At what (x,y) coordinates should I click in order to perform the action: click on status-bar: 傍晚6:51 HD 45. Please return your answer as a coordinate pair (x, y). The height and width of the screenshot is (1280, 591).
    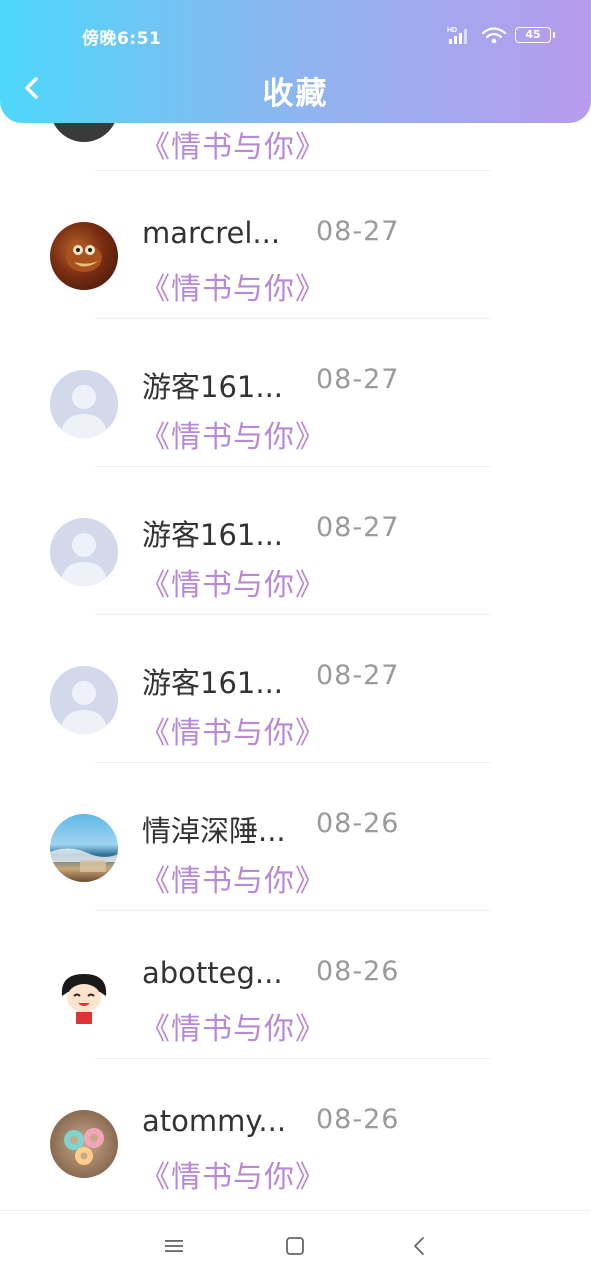
    Looking at the image, I should click on (295, 35).